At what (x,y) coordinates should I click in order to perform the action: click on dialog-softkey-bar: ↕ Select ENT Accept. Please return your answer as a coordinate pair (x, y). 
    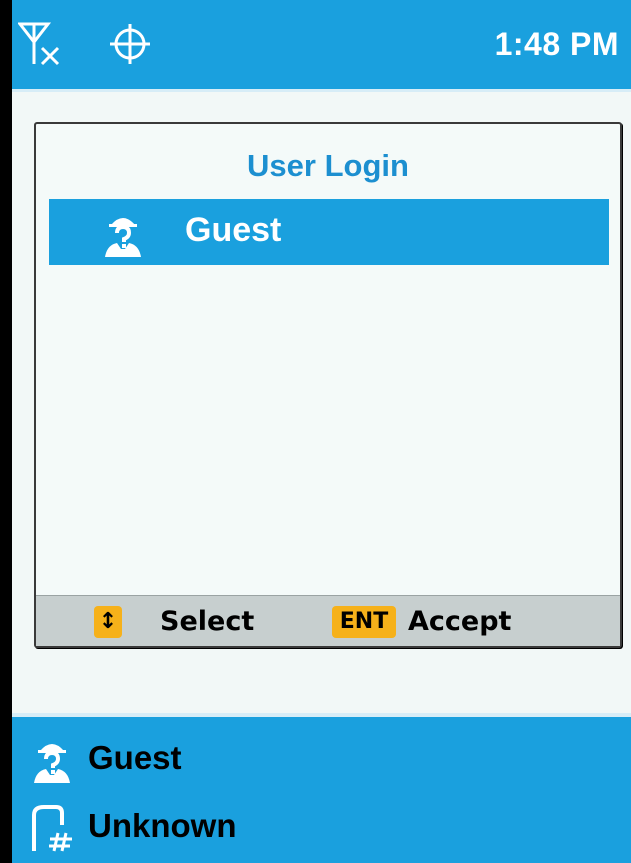
    Looking at the image, I should click on (328, 620).